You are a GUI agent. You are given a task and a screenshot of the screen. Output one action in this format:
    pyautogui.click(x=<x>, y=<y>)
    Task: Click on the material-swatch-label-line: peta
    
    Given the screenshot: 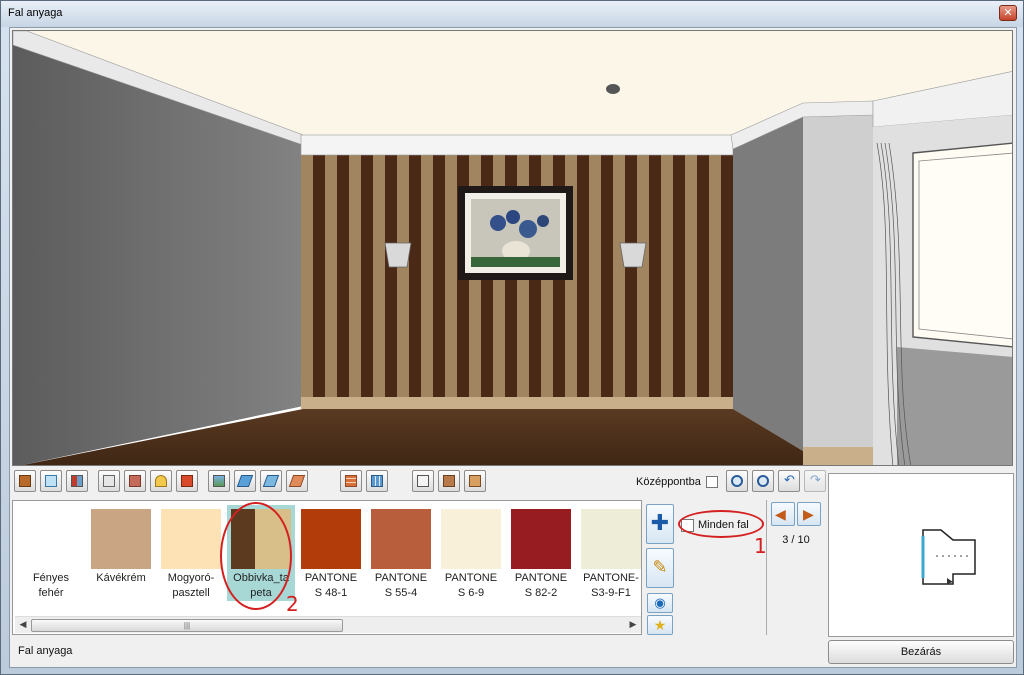 What is the action you would take?
    pyautogui.click(x=261, y=593)
    